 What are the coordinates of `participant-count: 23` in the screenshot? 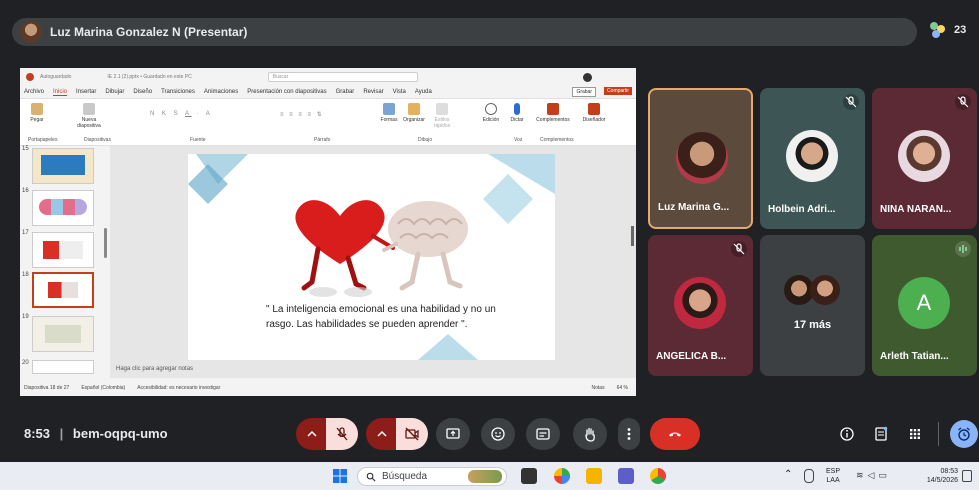 It's located at (960, 30).